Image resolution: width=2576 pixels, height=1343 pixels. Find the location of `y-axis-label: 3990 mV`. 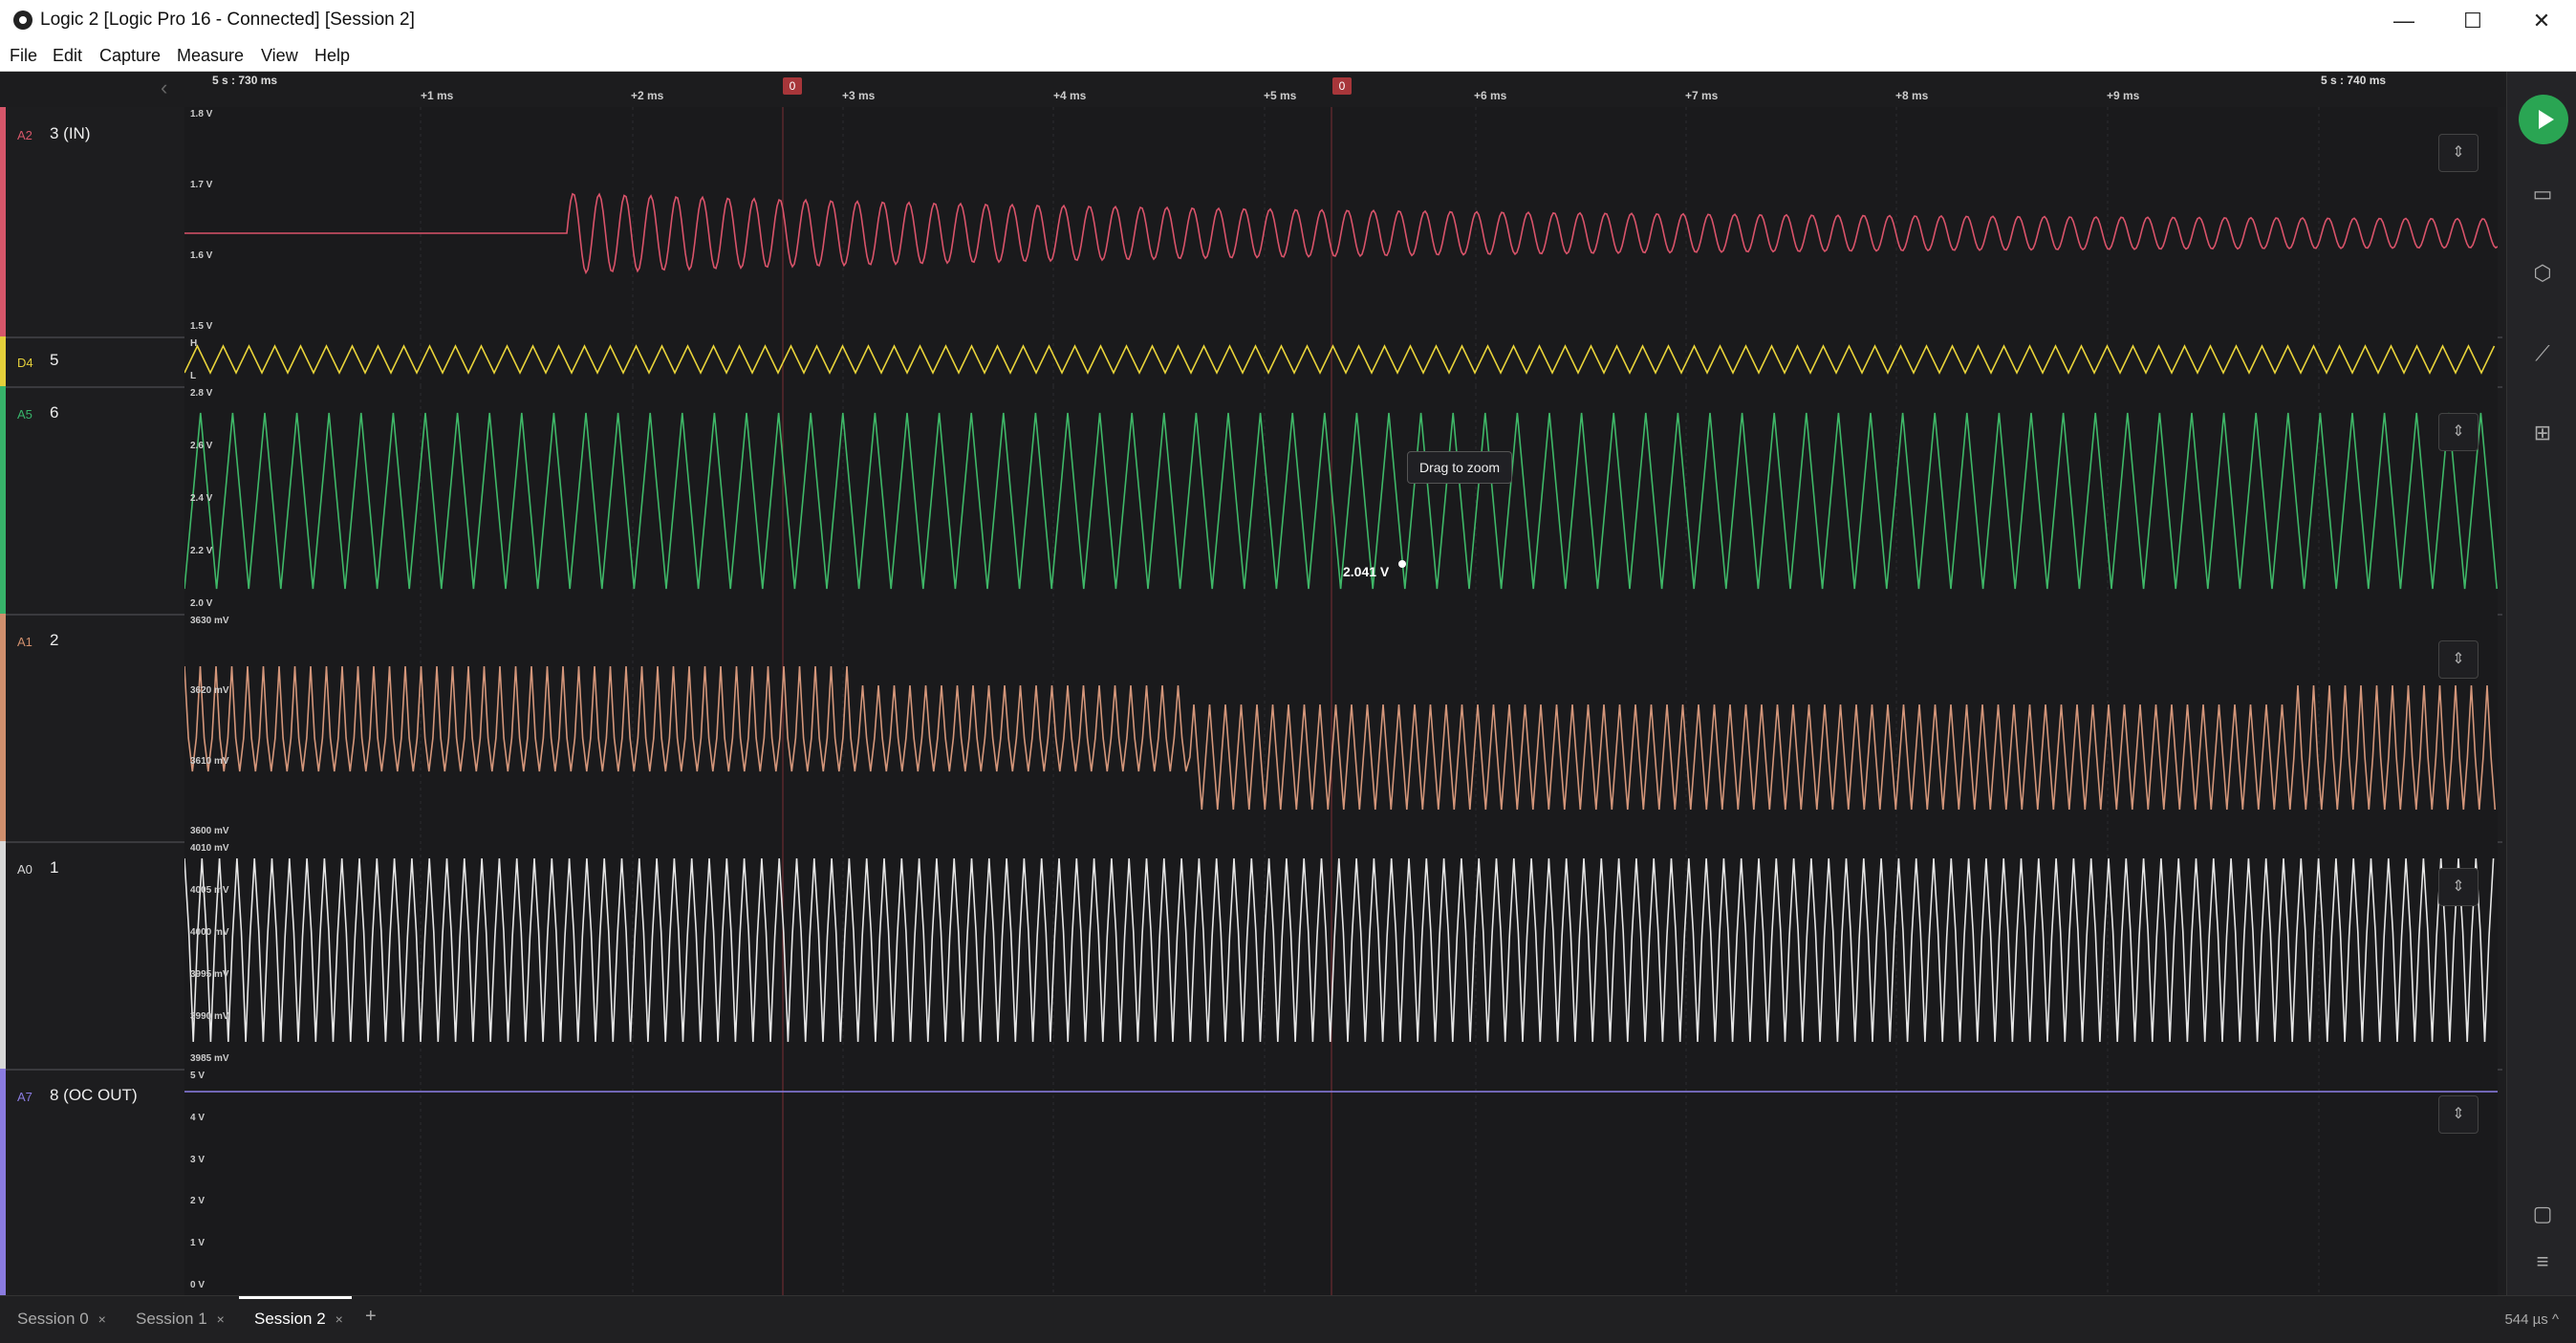

y-axis-label: 3990 mV is located at coordinates (209, 1016).